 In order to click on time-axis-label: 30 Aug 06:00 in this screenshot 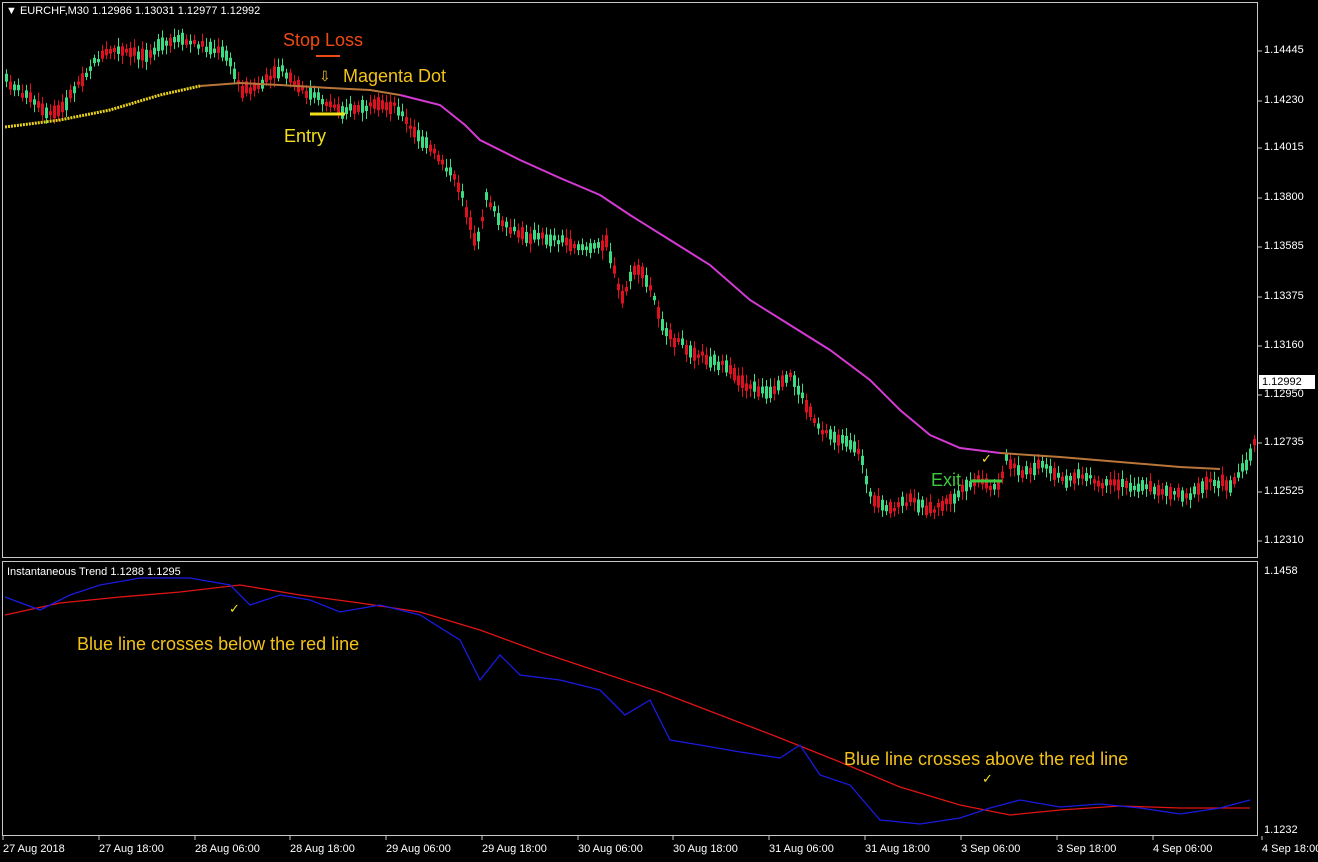, I will do `click(610, 849)`.